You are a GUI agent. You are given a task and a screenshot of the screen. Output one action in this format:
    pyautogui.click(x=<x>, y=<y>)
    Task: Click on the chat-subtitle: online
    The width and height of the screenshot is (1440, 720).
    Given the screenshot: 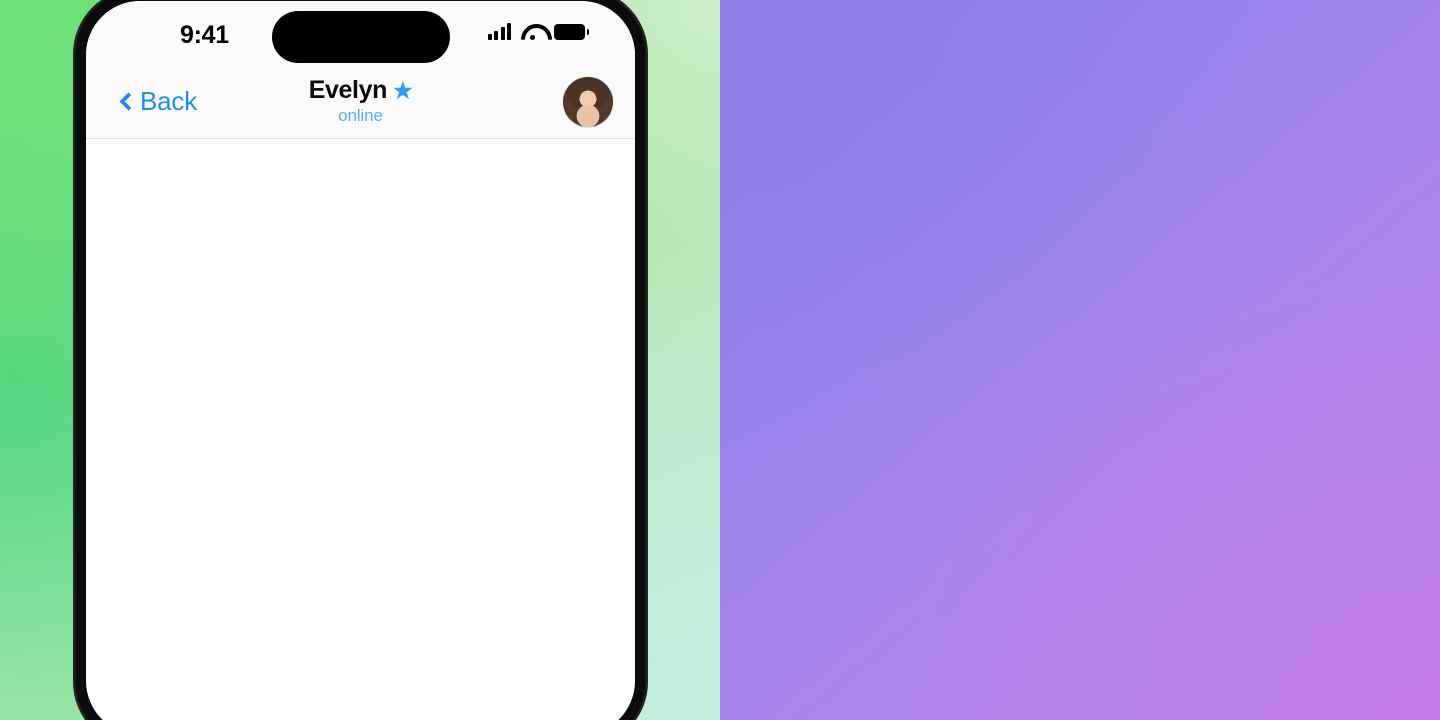 What is the action you would take?
    pyautogui.click(x=360, y=116)
    